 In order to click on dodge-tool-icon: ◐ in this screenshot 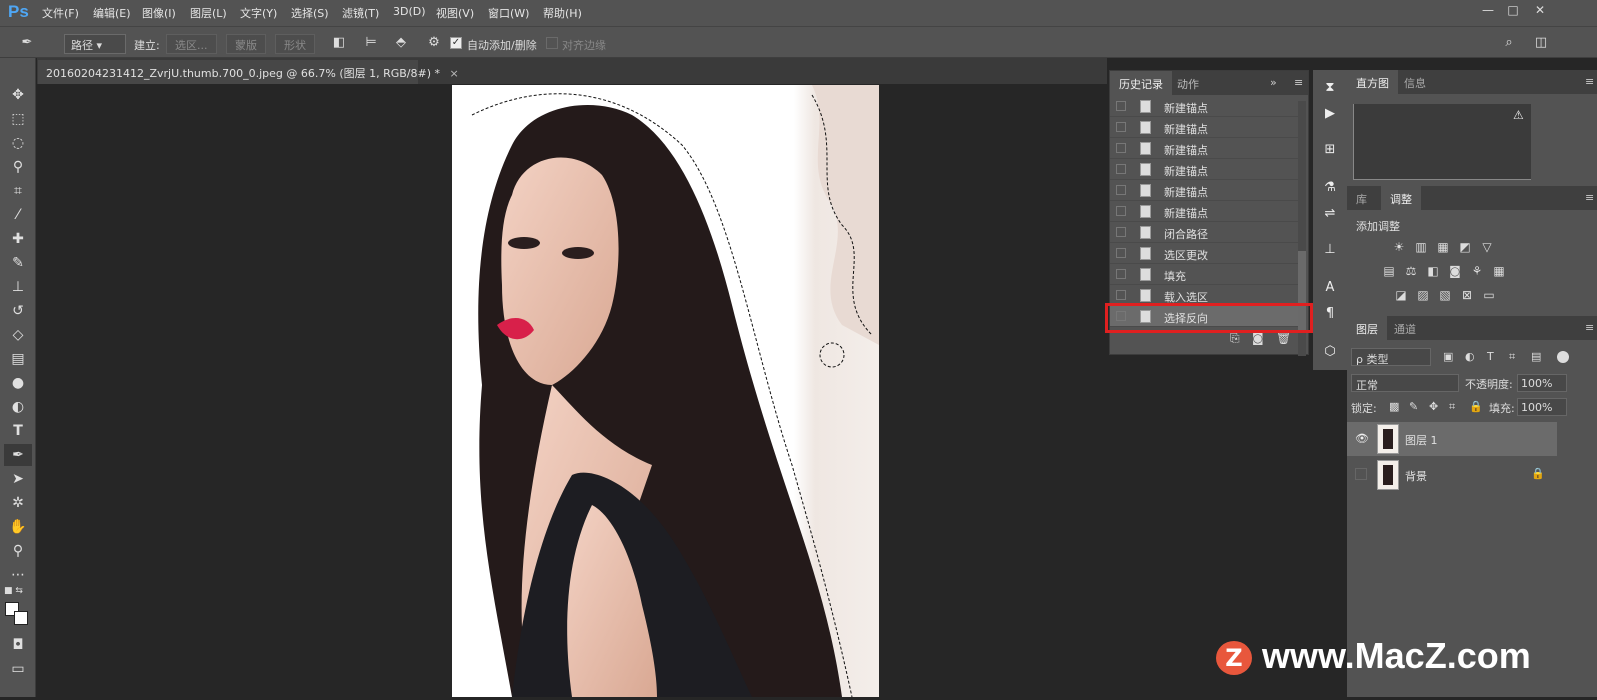, I will do `click(18, 407)`.